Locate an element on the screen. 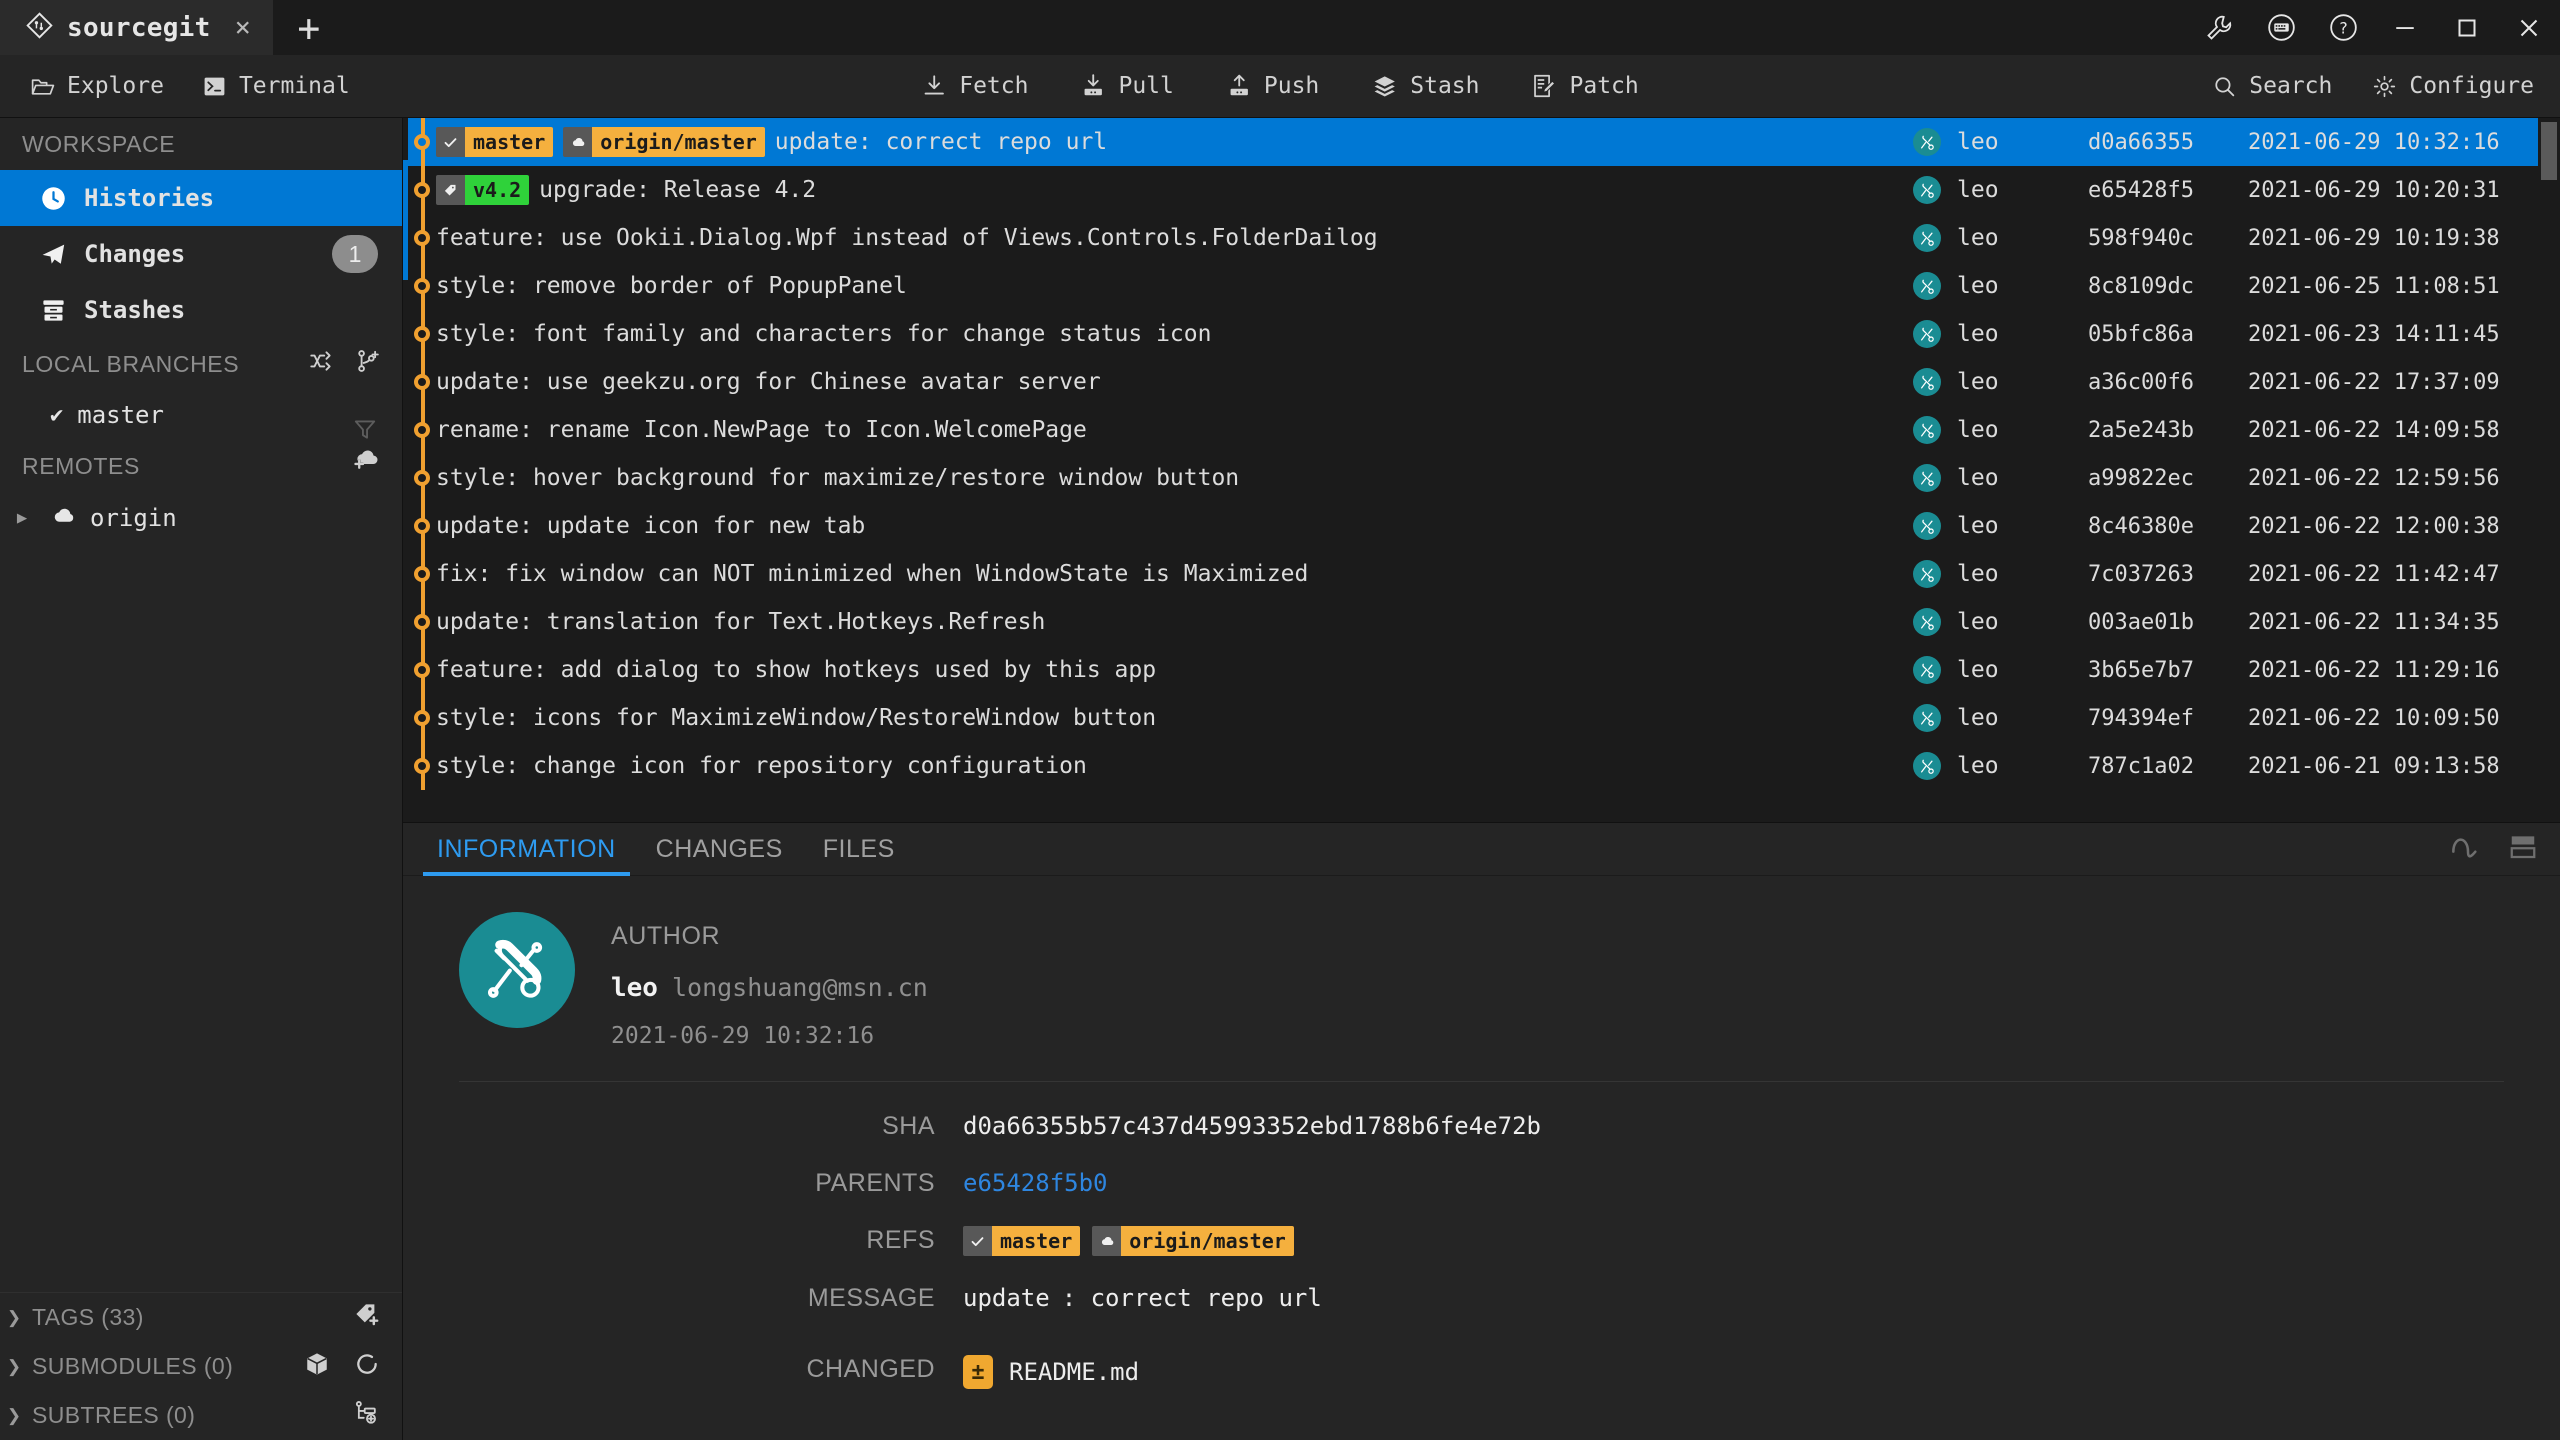 The height and width of the screenshot is (1440, 2560). field-refs: REFS master origin/master is located at coordinates (1481, 1241).